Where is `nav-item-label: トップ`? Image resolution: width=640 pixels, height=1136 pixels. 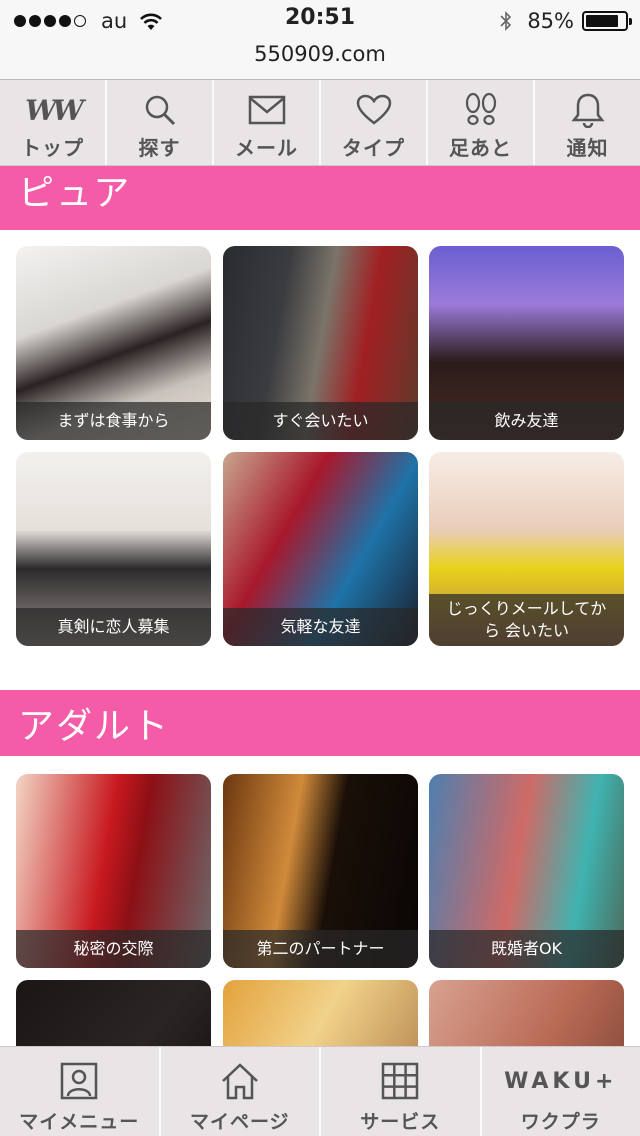 nav-item-label: トップ is located at coordinates (52, 148).